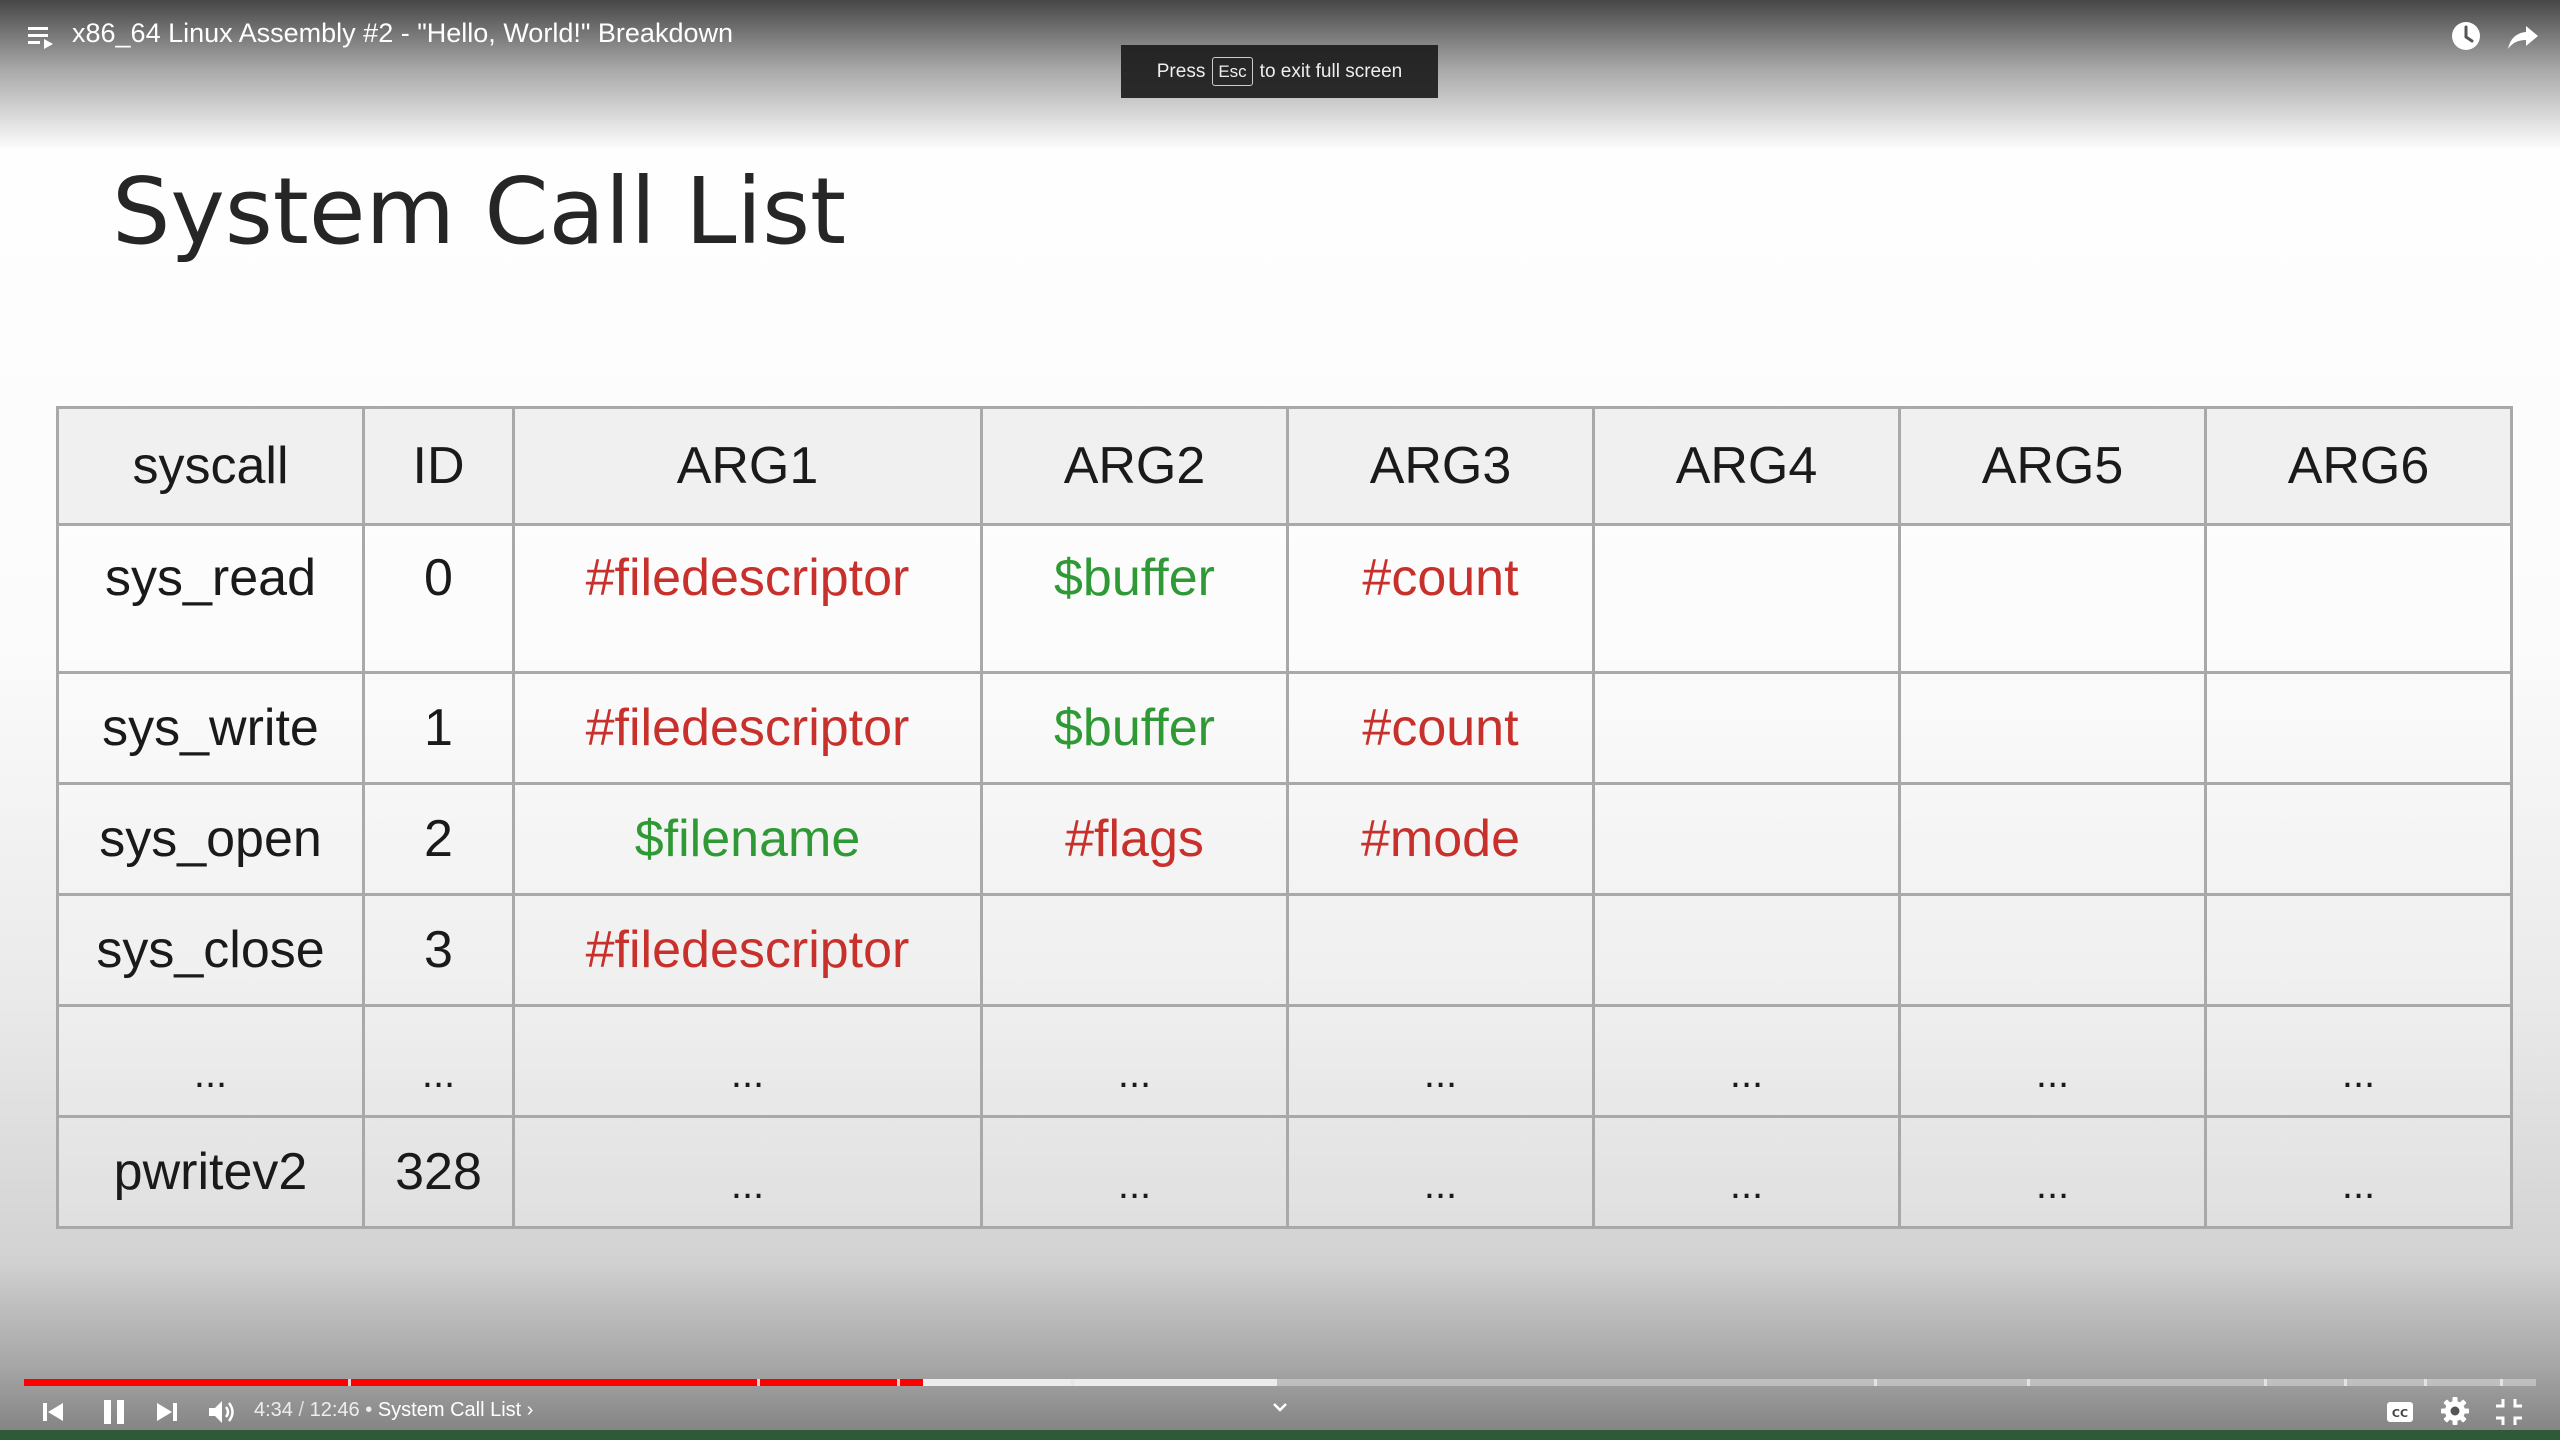  I want to click on svg-text: CC, so click(2400, 1413).